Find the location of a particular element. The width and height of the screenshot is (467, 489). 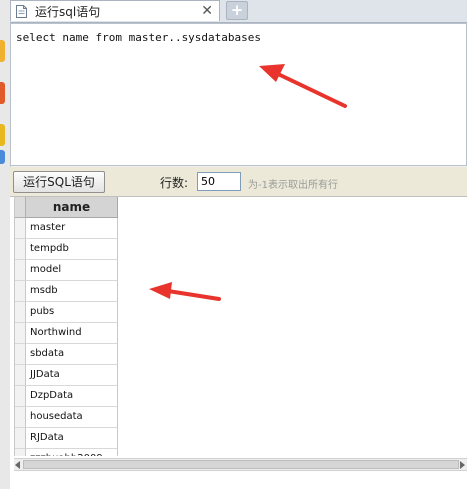

table-cell-name: JJData is located at coordinates (72, 375).